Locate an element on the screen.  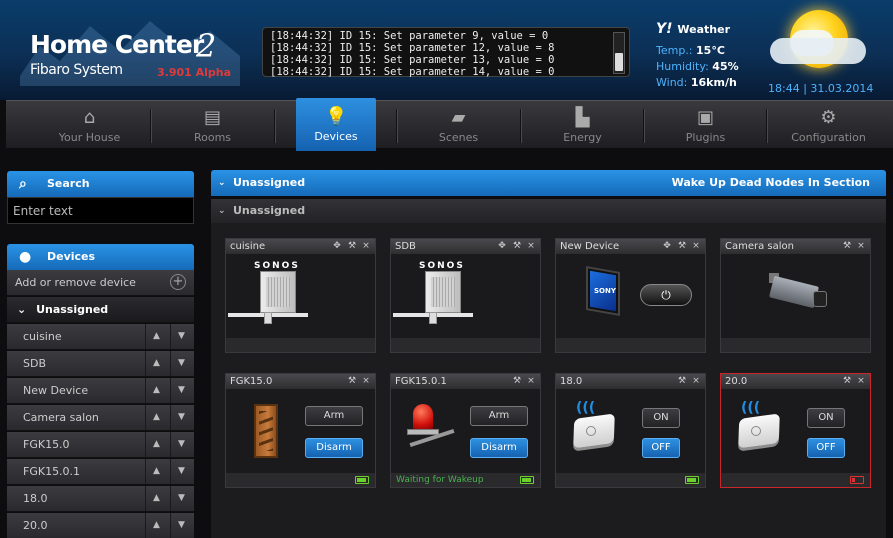
log-scrollbar is located at coordinates (619, 53).